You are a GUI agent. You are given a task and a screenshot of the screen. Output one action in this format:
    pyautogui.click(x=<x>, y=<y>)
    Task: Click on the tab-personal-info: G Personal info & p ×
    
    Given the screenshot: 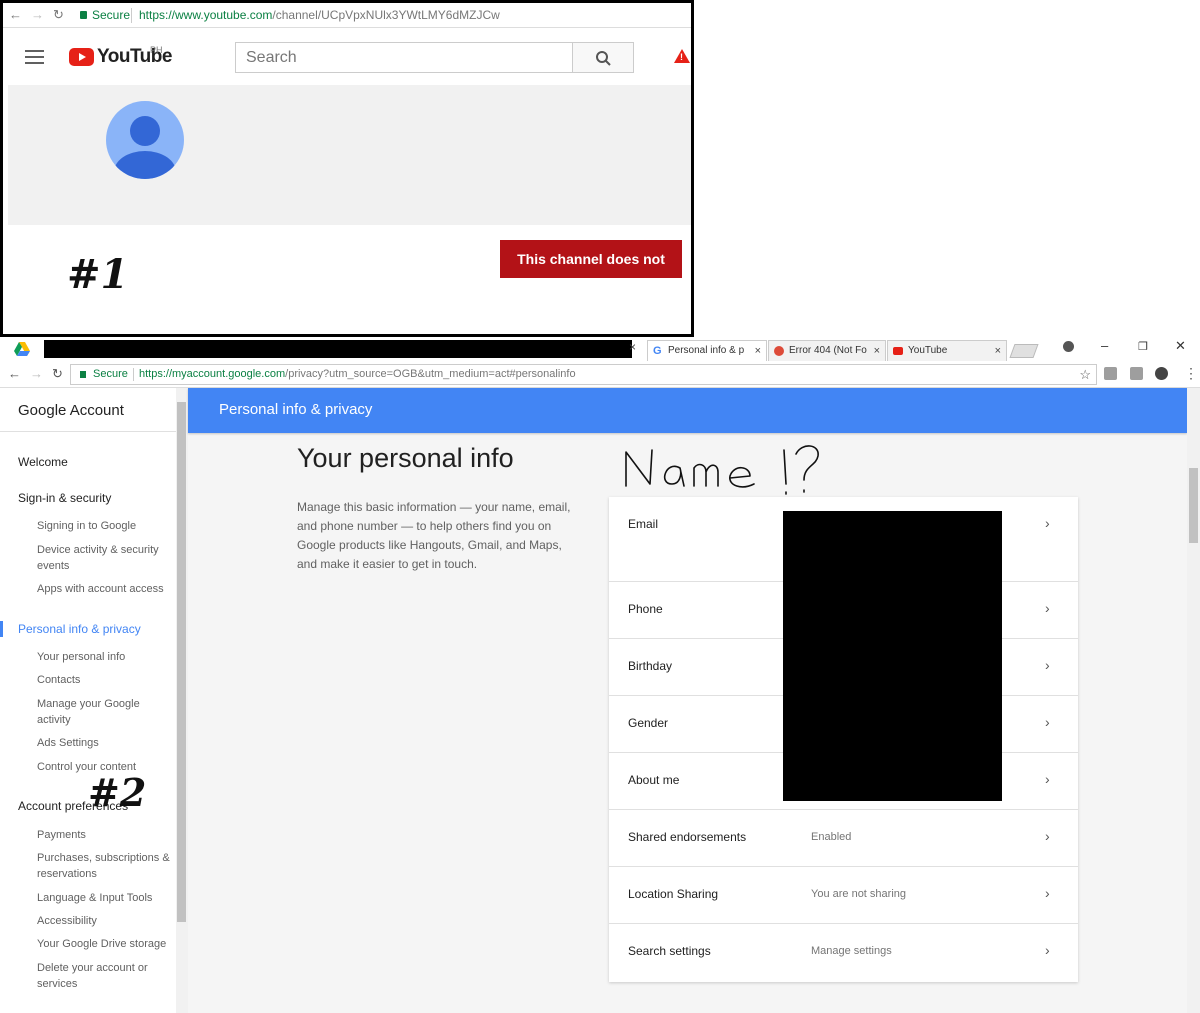 What is the action you would take?
    pyautogui.click(x=707, y=350)
    